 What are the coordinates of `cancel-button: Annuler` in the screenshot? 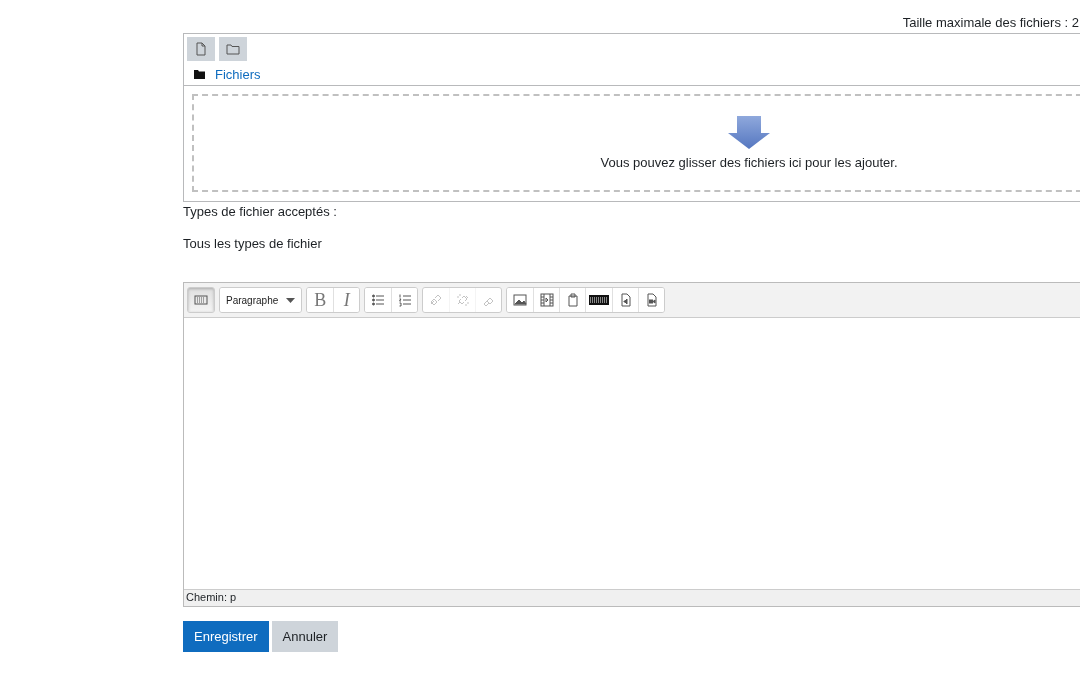 It's located at (305, 636).